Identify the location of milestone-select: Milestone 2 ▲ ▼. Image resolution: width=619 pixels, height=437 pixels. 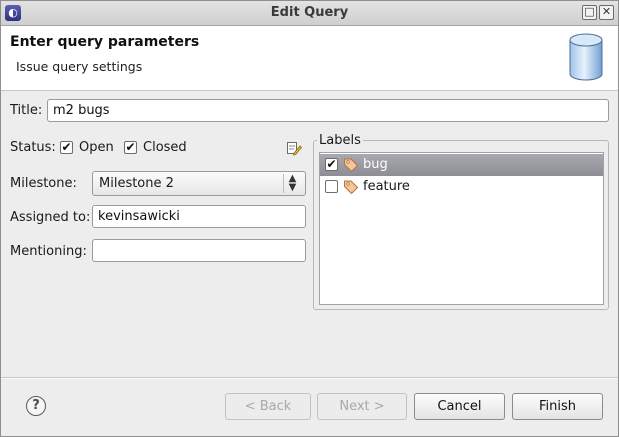
(199, 183).